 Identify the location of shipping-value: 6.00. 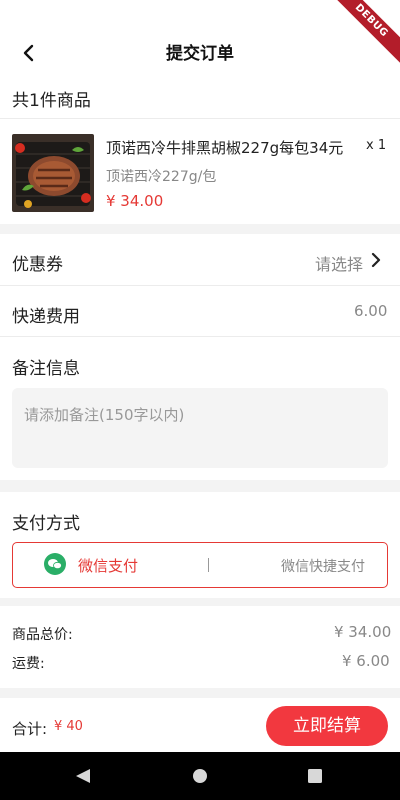
(371, 311).